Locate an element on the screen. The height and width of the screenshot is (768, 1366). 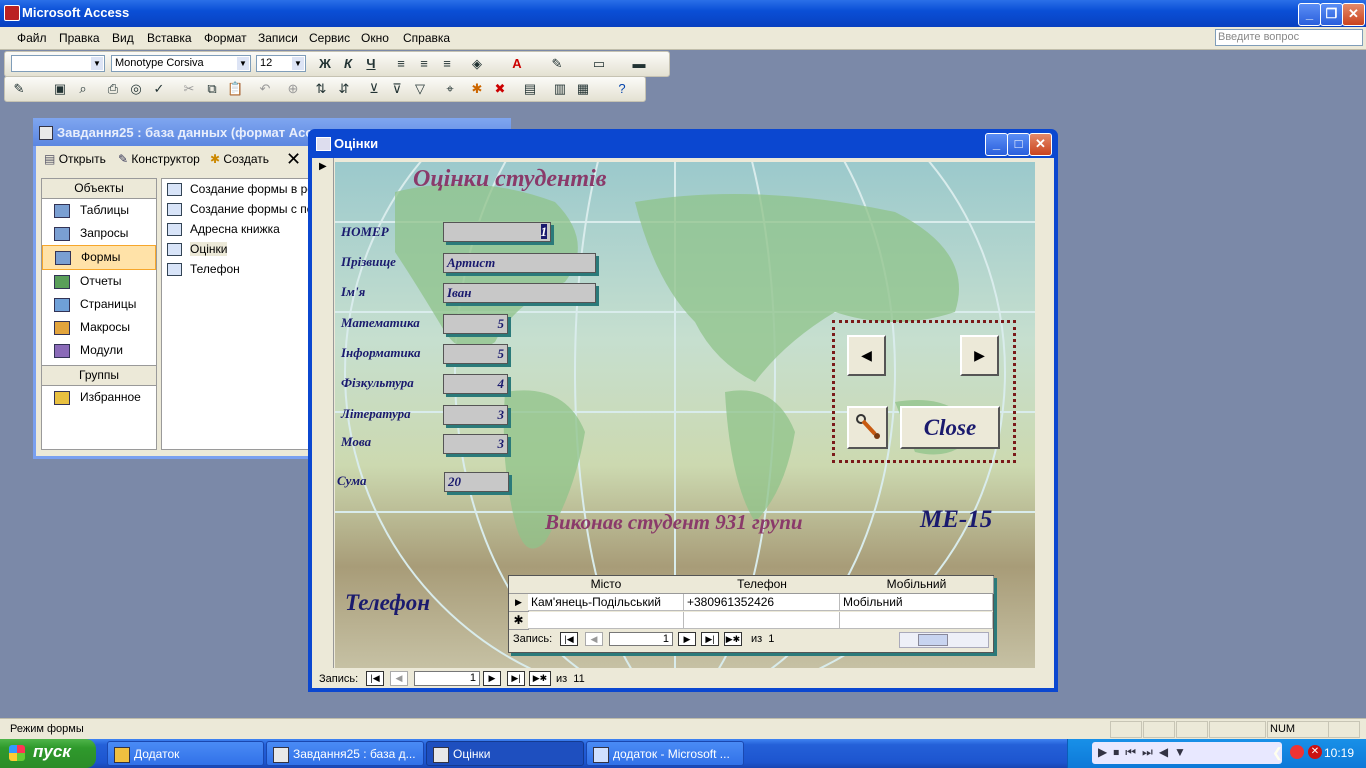
prev-record-button: ◀ is located at coordinates (866, 355).